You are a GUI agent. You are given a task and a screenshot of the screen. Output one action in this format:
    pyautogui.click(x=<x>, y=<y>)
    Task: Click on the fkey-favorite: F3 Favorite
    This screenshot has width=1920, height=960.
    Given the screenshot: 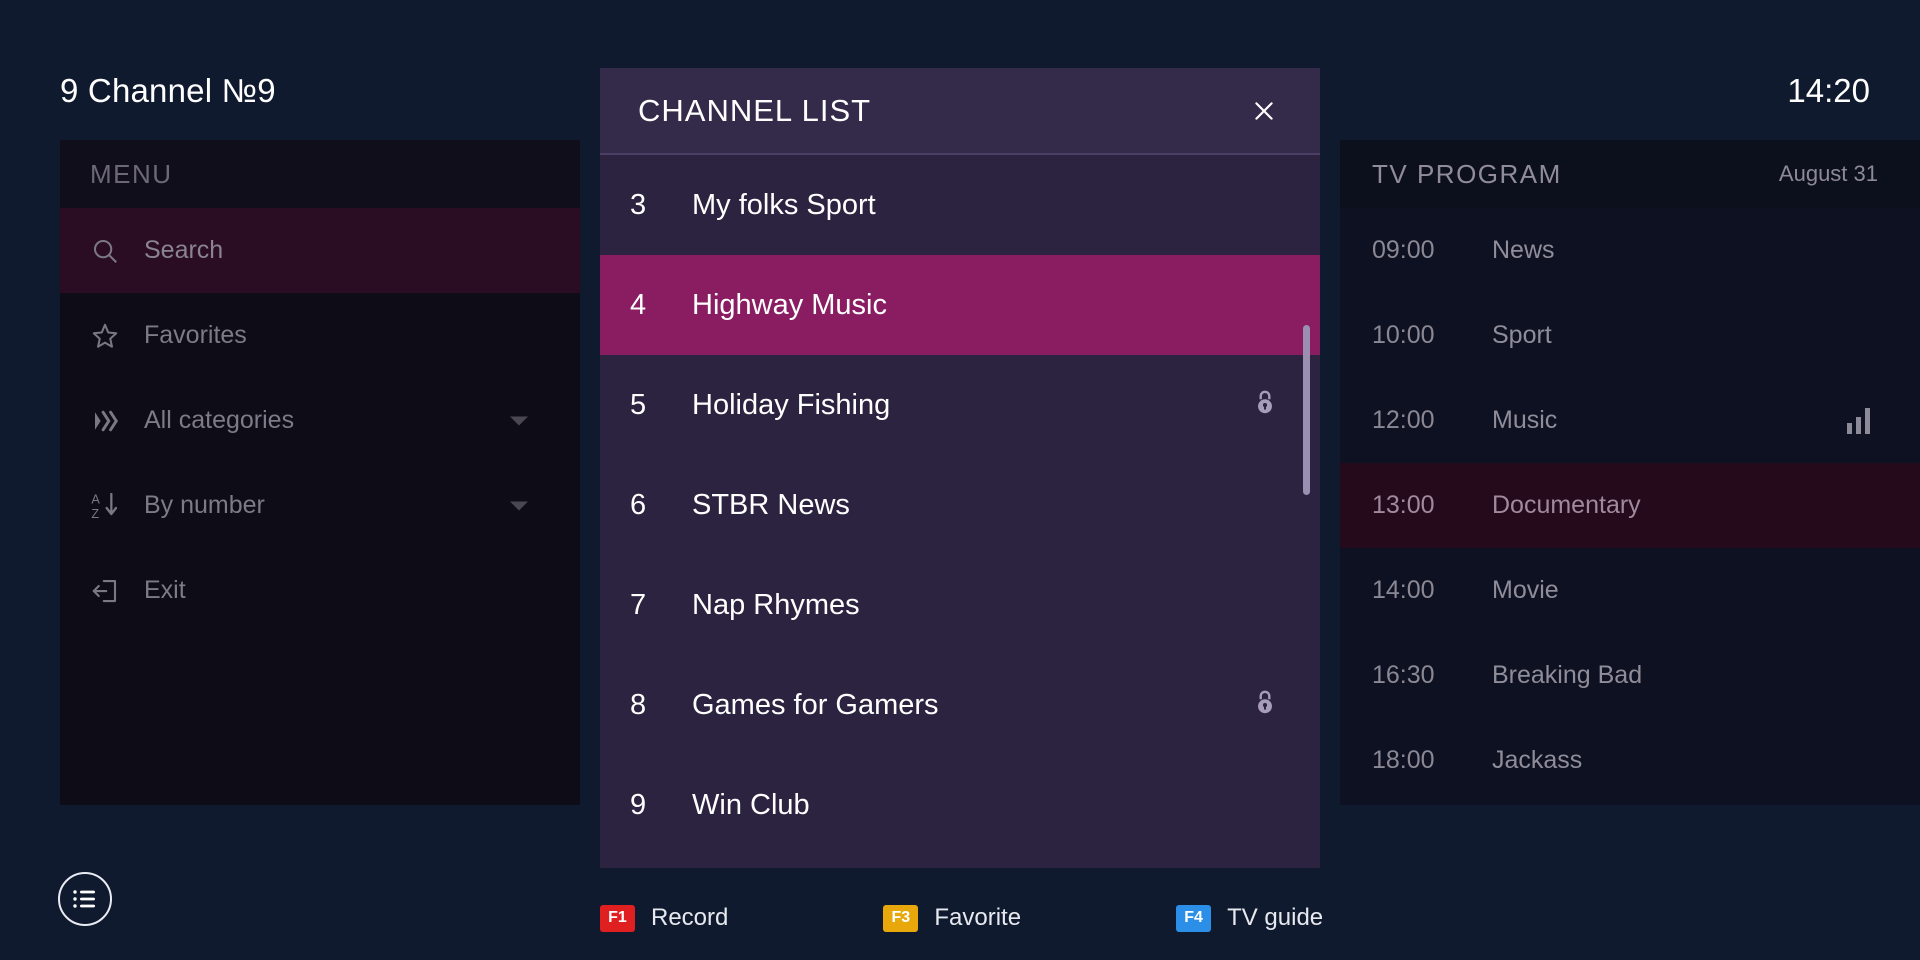 What is the action you would take?
    pyautogui.click(x=952, y=918)
    